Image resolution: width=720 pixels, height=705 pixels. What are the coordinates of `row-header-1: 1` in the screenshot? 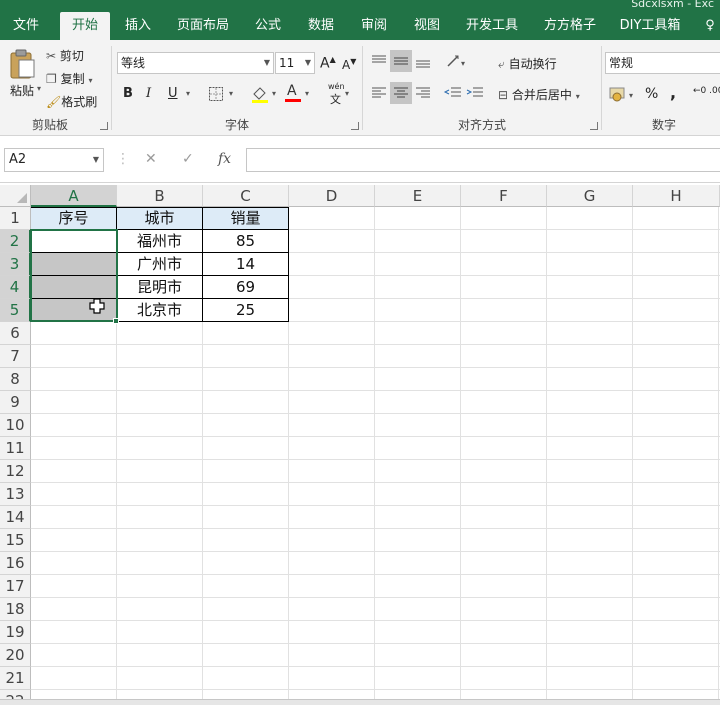 It's located at (15, 218).